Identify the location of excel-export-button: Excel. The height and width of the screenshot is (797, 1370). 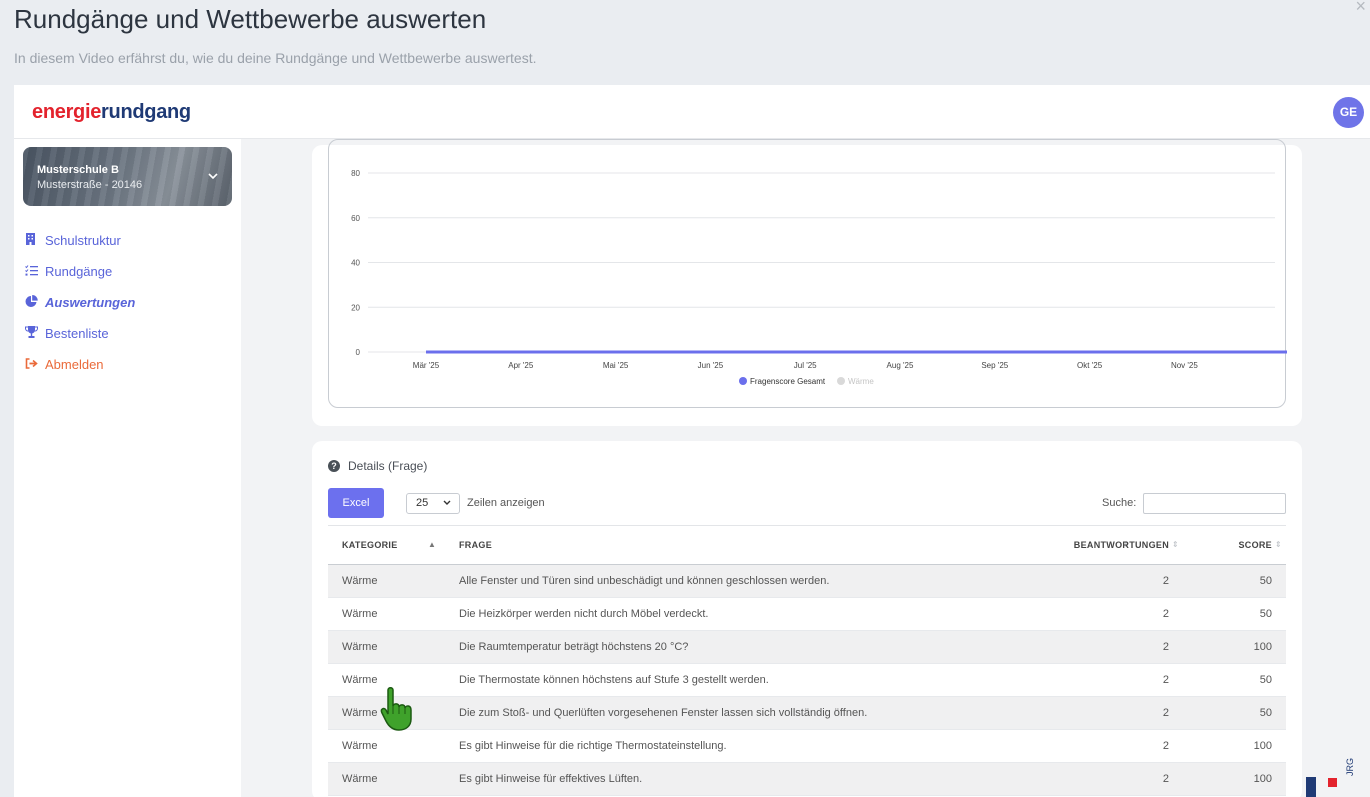
(356, 503).